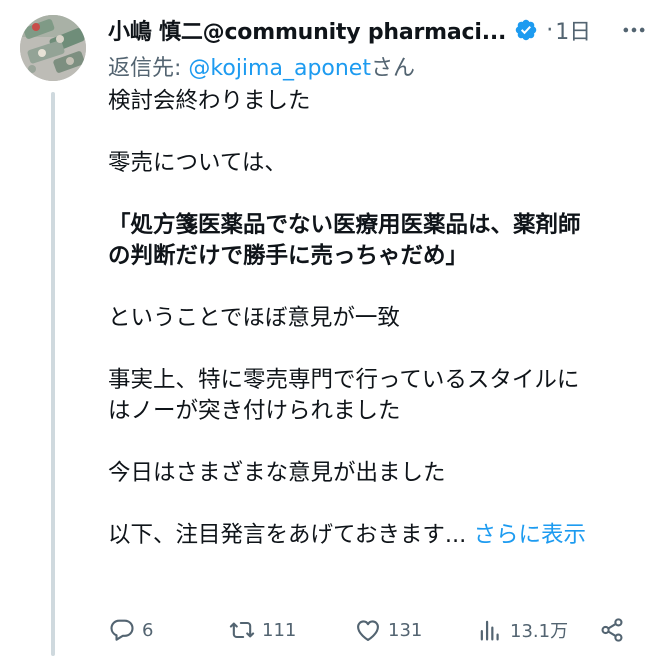 The height and width of the screenshot is (656, 668). Describe the element at coordinates (53, 374) in the screenshot. I see `thread-line` at that location.